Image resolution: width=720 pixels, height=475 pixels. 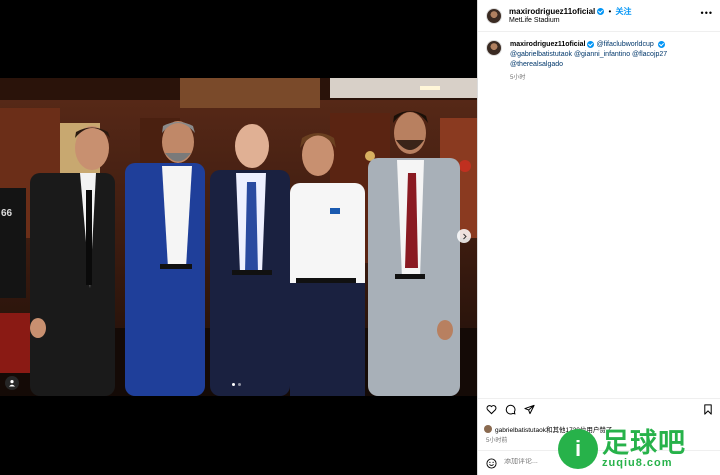 What do you see at coordinates (578, 449) in the screenshot?
I see `watermark-logo-icon: i` at bounding box center [578, 449].